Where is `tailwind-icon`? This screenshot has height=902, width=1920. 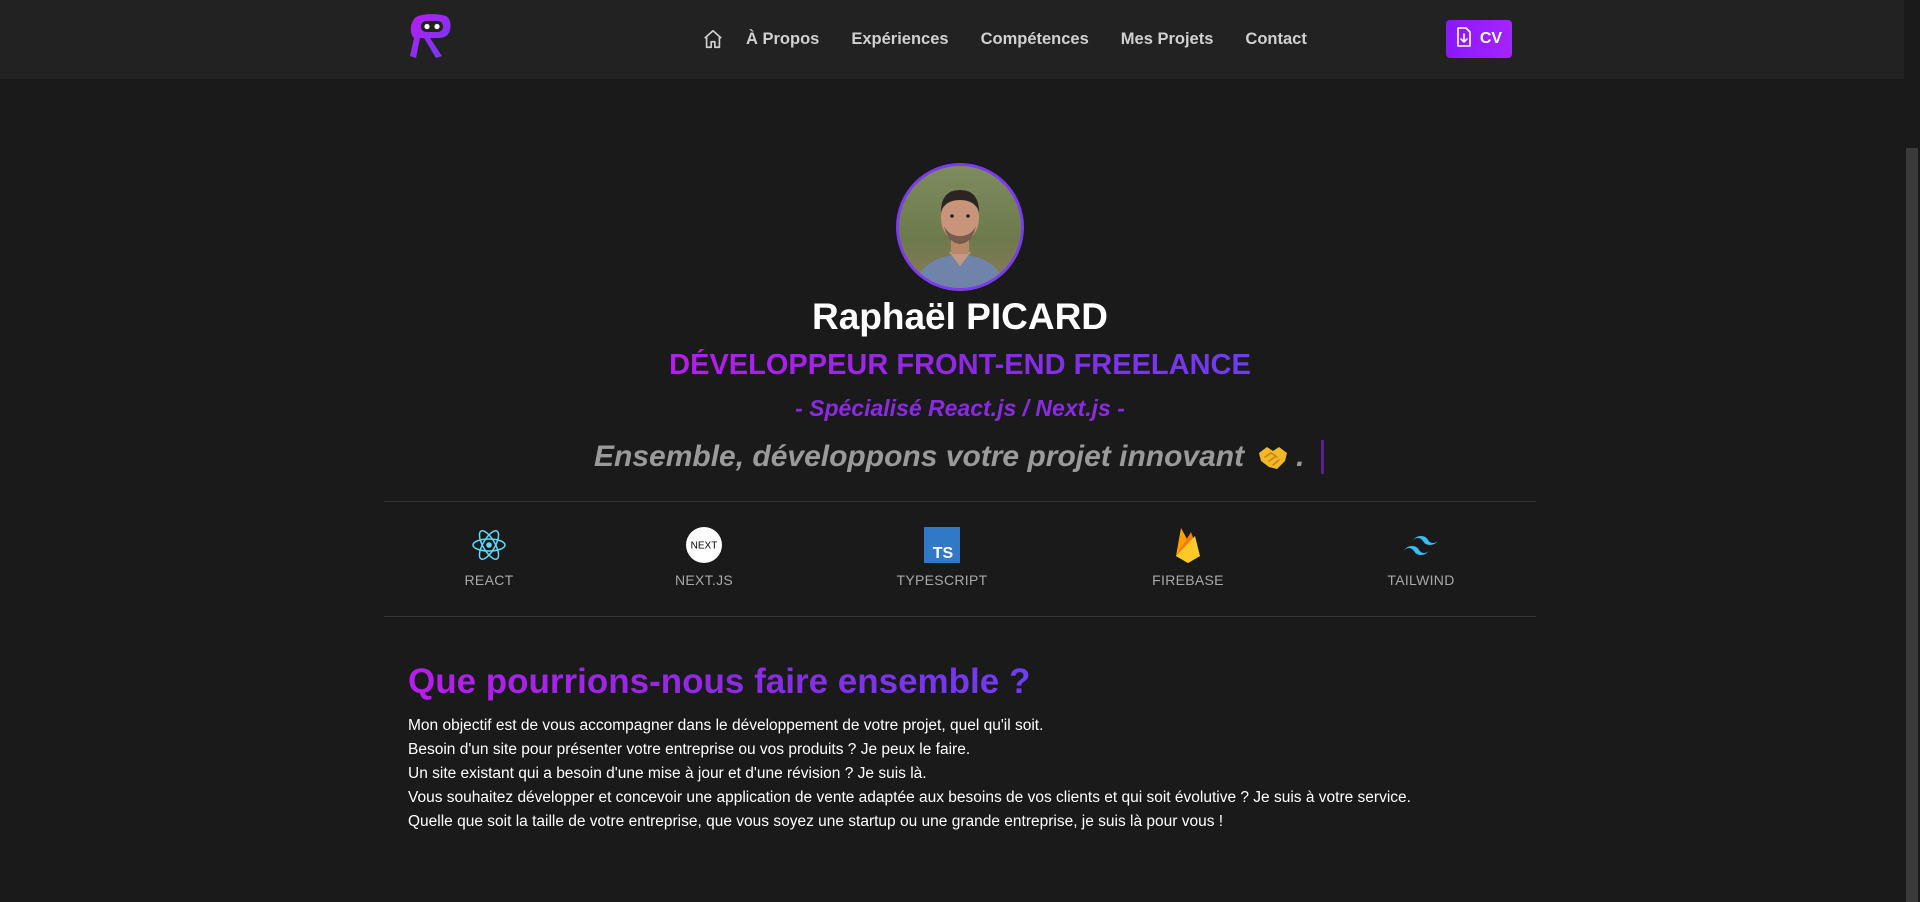 tailwind-icon is located at coordinates (1421, 545).